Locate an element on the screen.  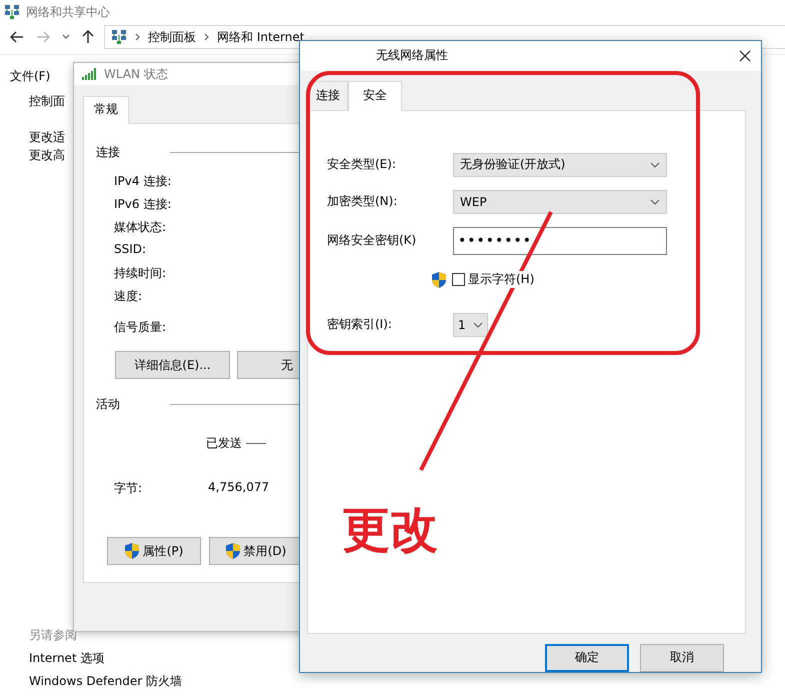
dropdown: 1 is located at coordinates (470, 324).